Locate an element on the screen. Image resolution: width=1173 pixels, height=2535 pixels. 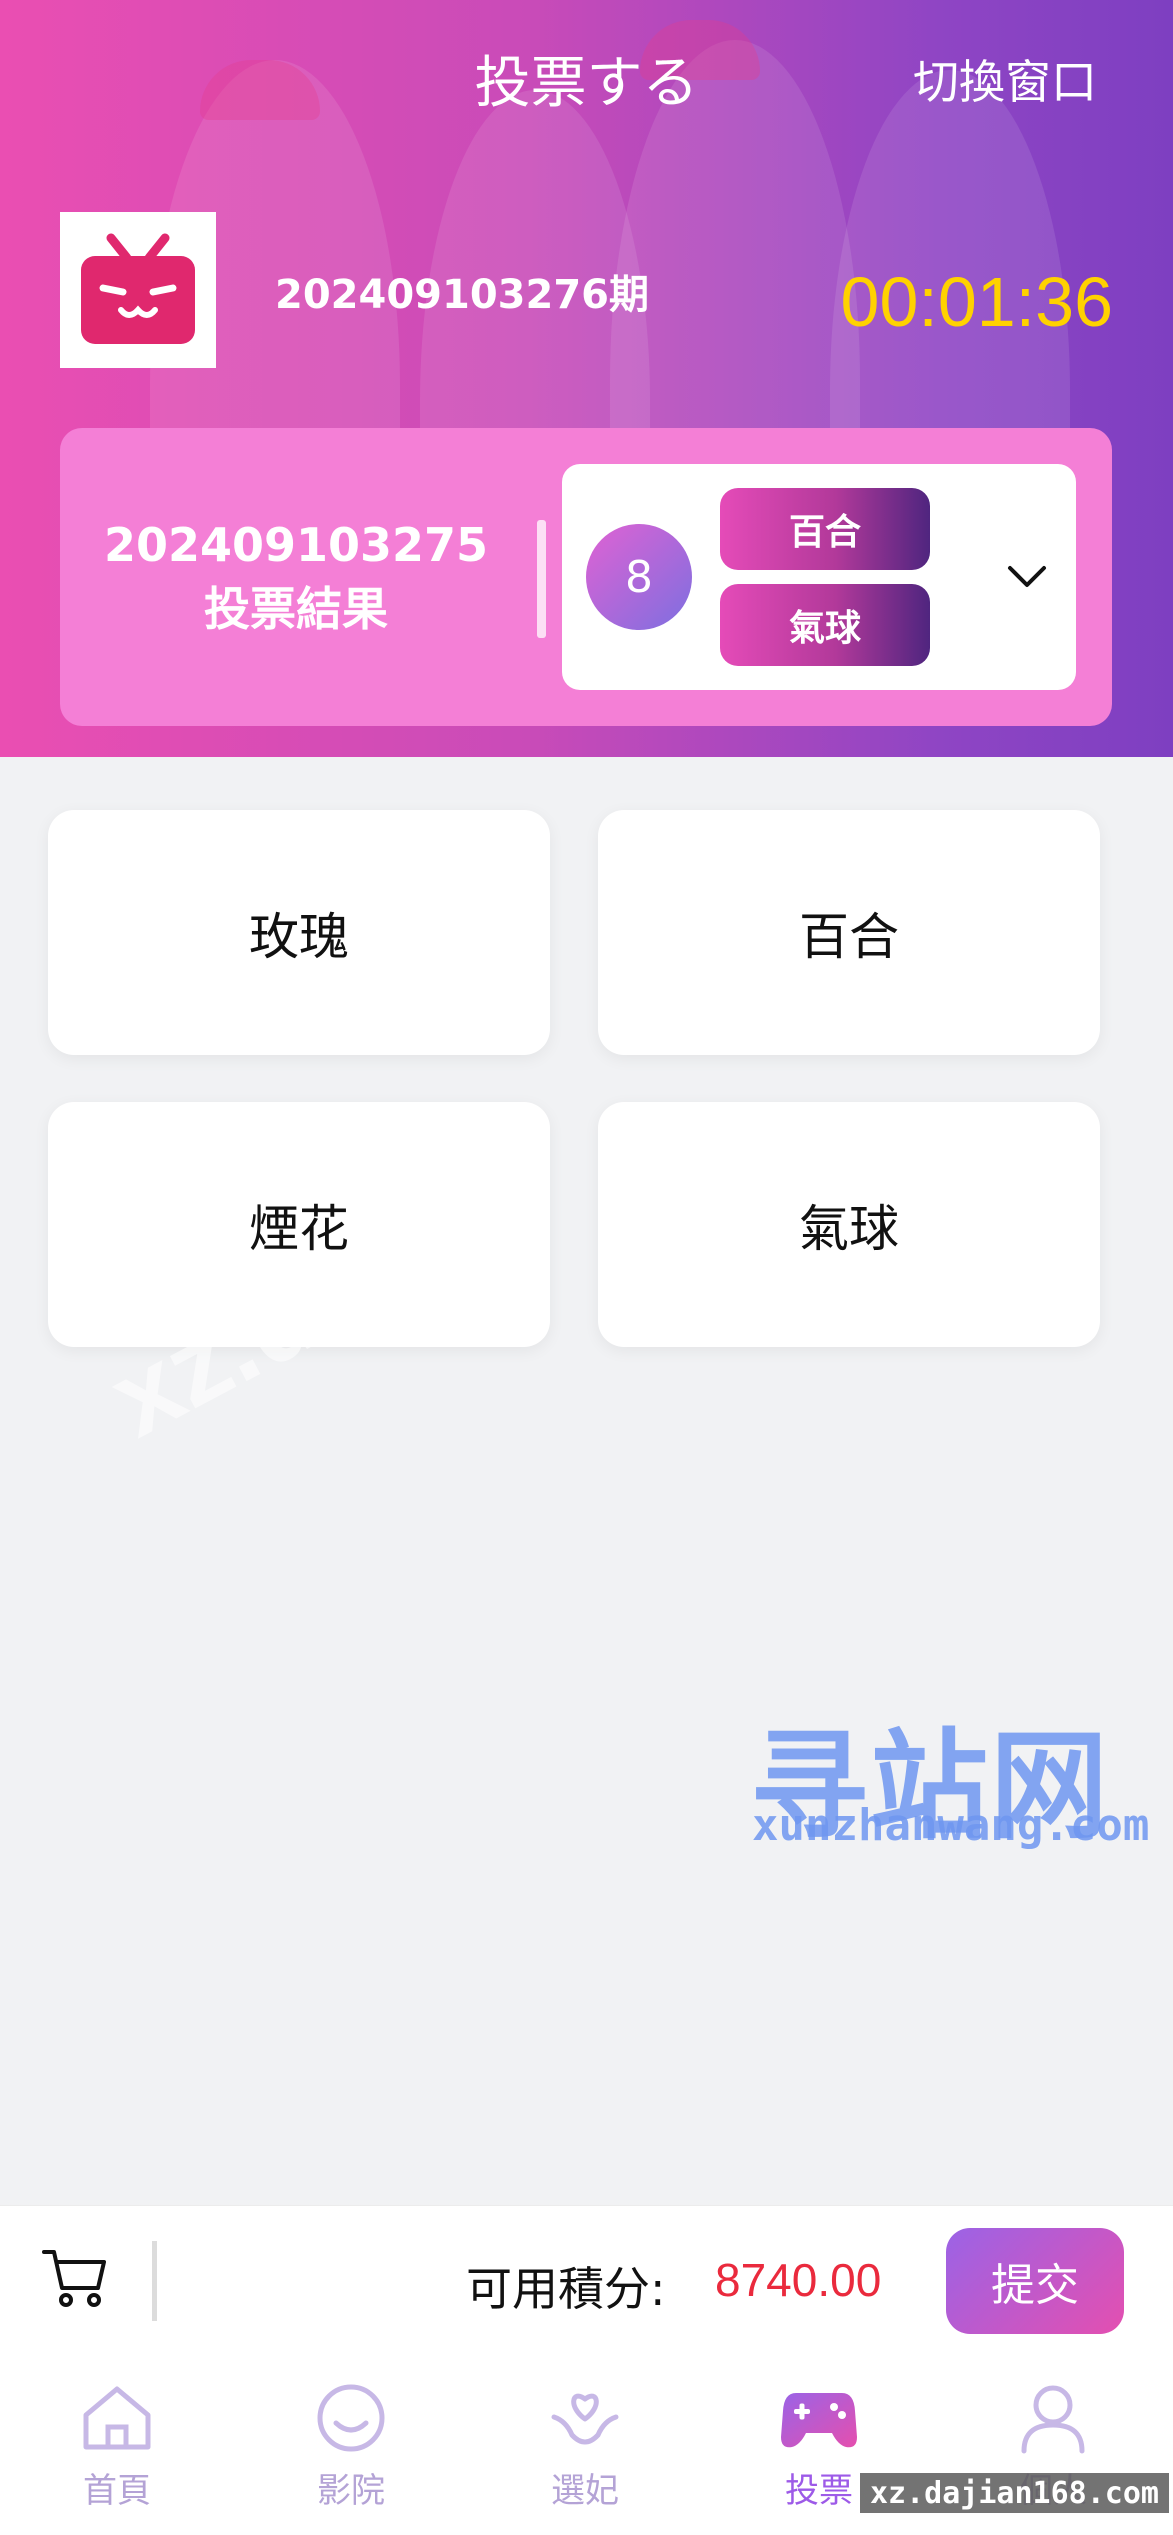
cart-icon is located at coordinates (75, 2277).